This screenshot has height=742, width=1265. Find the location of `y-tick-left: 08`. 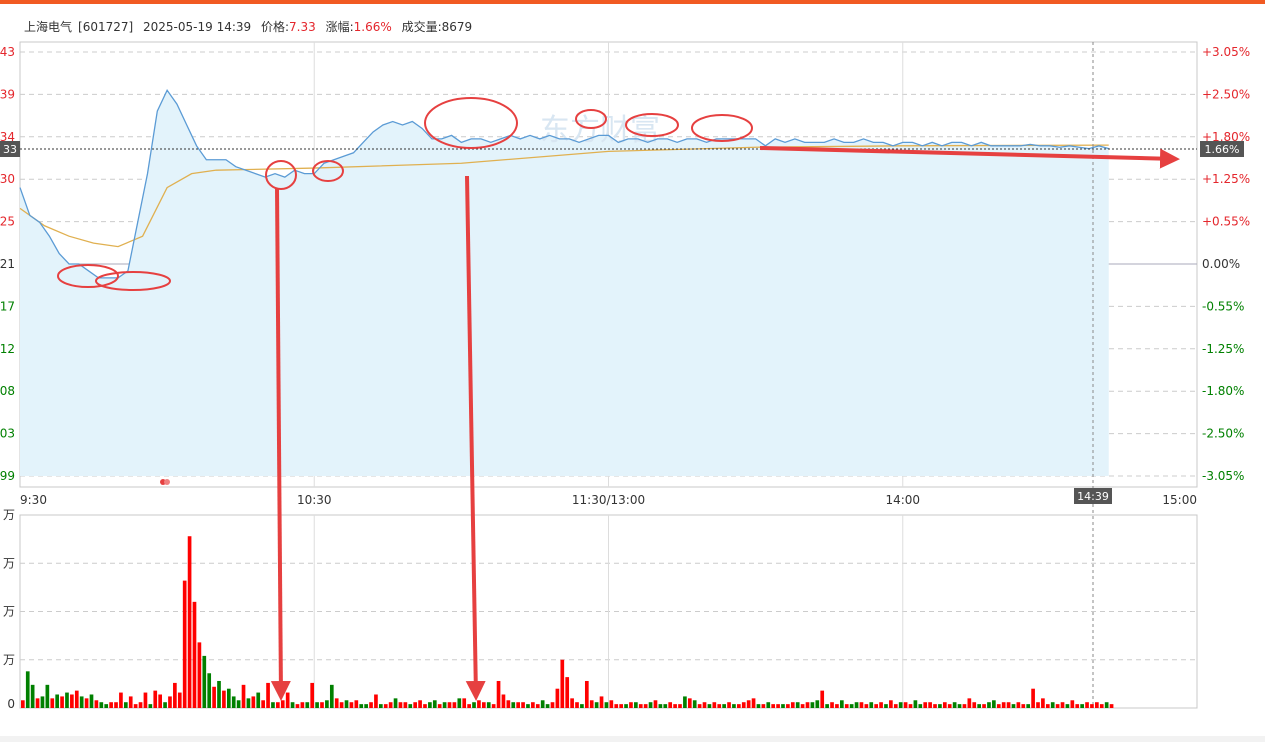

y-tick-left: 08 is located at coordinates (7, 391).